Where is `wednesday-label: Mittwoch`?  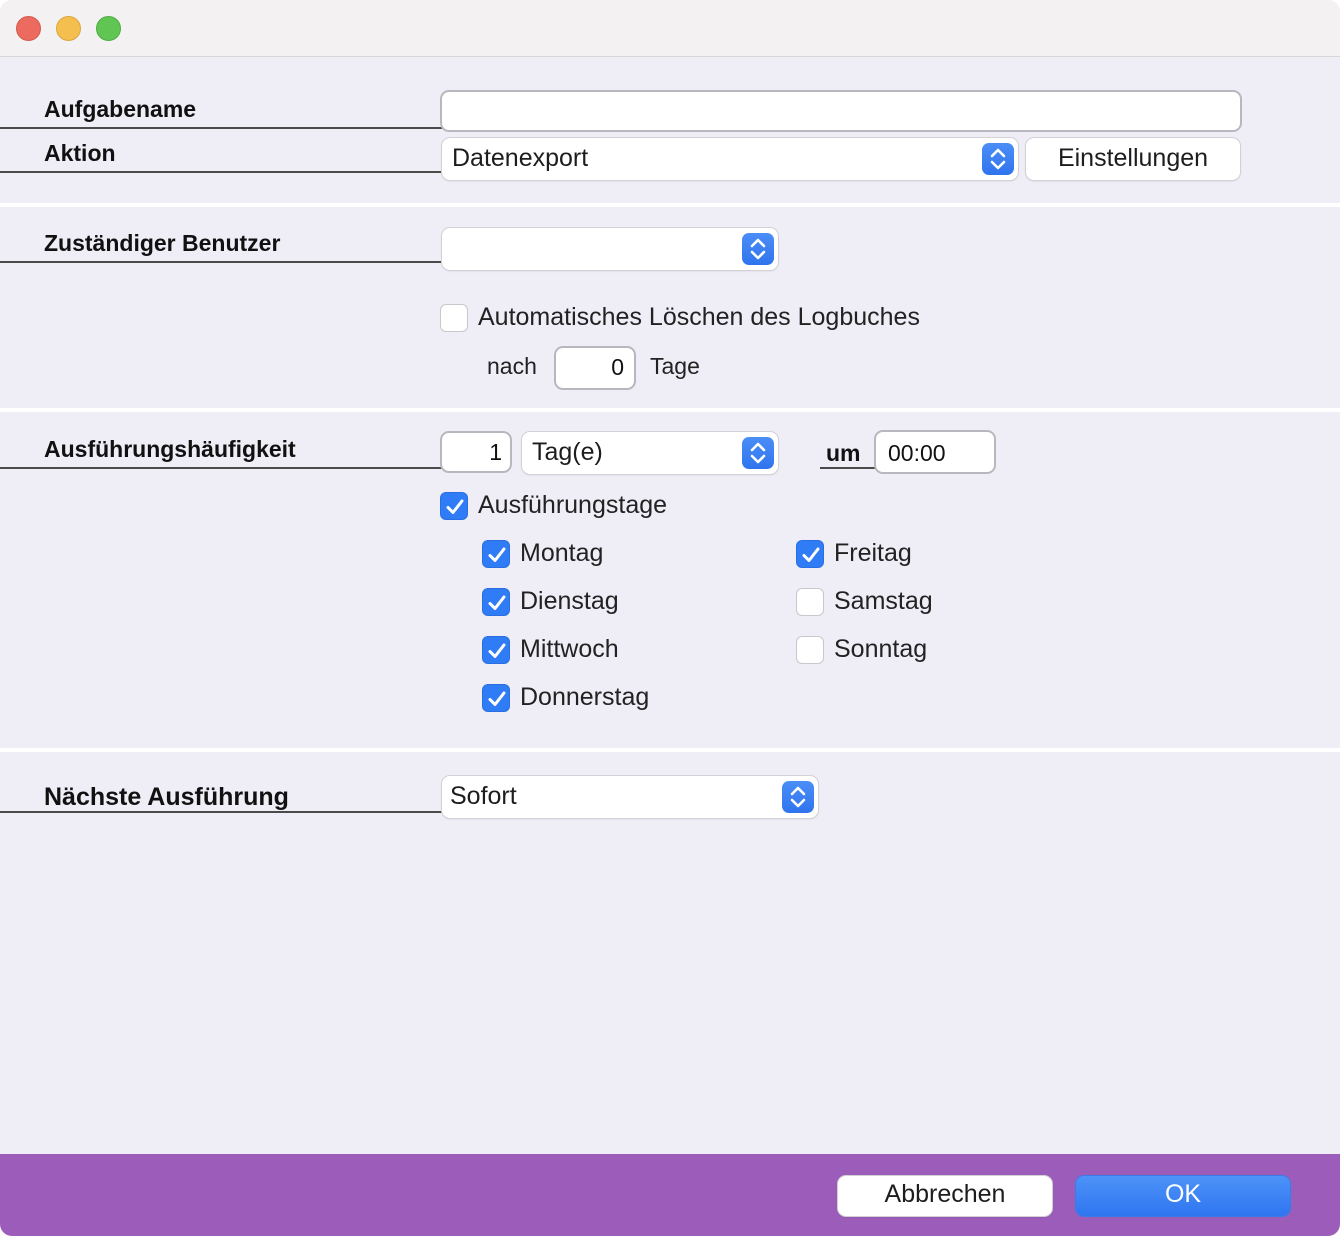
wednesday-label: Mittwoch is located at coordinates (569, 649).